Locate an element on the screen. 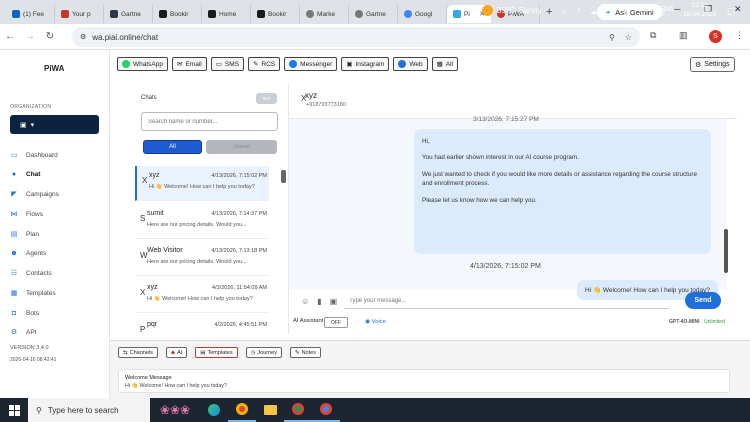 Image resolution: width=750 pixels, height=422 pixels. chat-list-scrollbar is located at coordinates (283, 176).